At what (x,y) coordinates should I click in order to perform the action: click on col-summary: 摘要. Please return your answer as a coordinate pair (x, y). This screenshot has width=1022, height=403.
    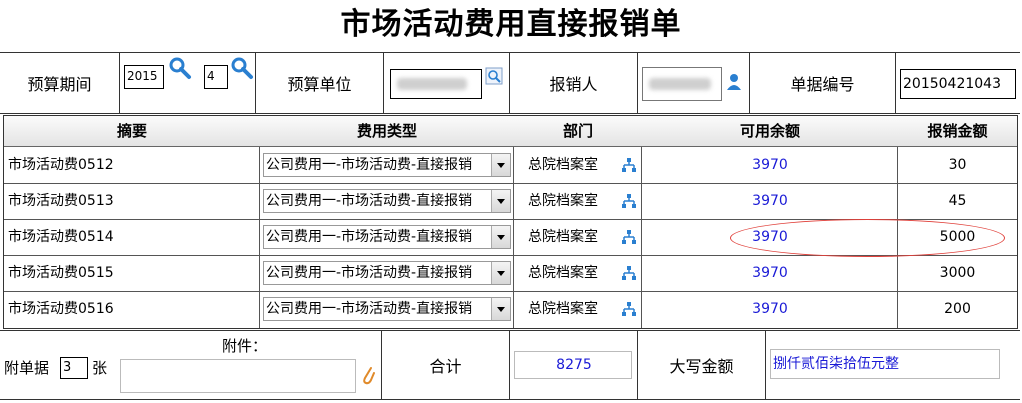
    Looking at the image, I should click on (131, 131).